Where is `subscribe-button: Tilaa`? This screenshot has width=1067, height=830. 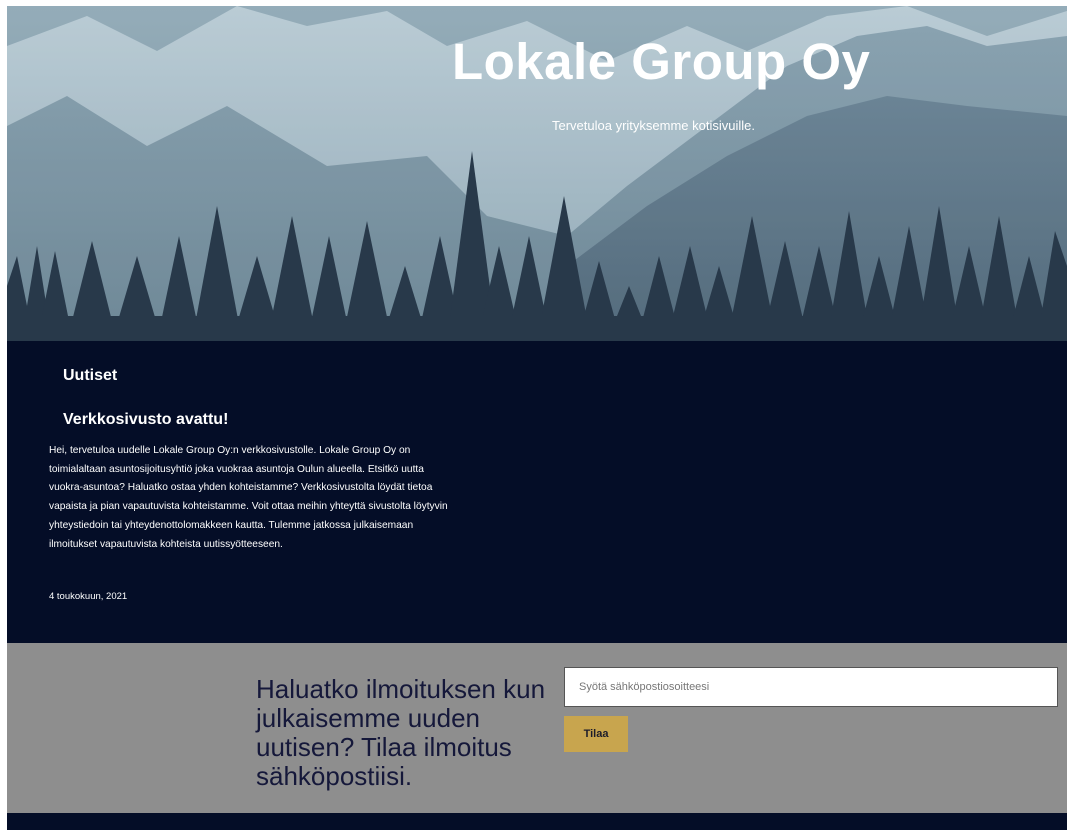 subscribe-button: Tilaa is located at coordinates (596, 734).